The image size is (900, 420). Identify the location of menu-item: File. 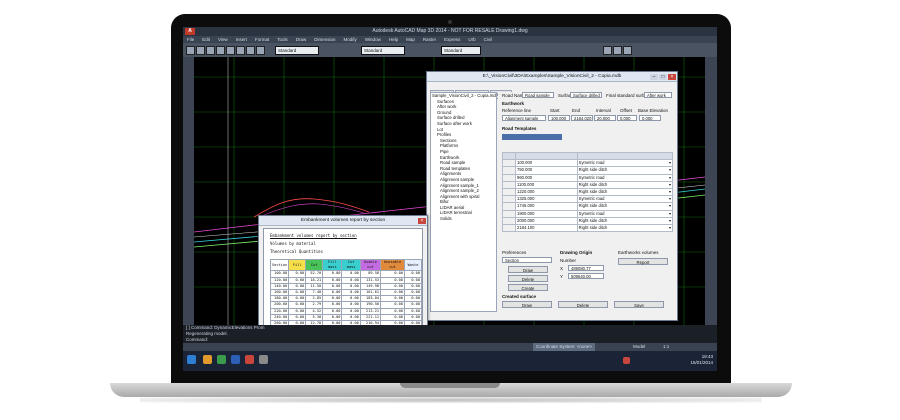
(190, 39).